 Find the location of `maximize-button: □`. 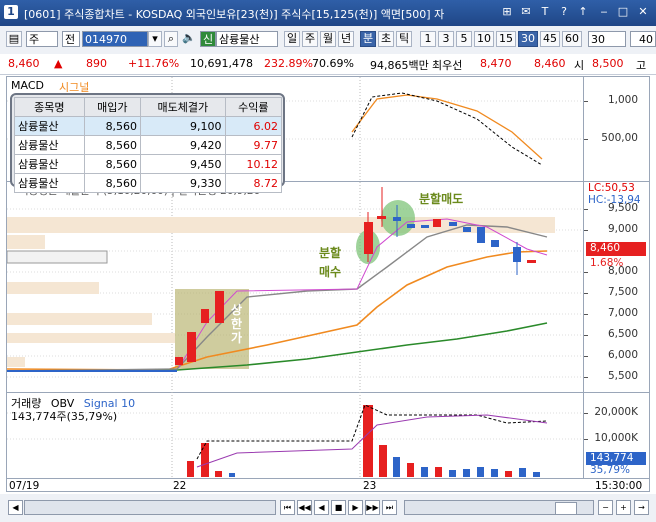

maximize-button: □ is located at coordinates (623, 12).